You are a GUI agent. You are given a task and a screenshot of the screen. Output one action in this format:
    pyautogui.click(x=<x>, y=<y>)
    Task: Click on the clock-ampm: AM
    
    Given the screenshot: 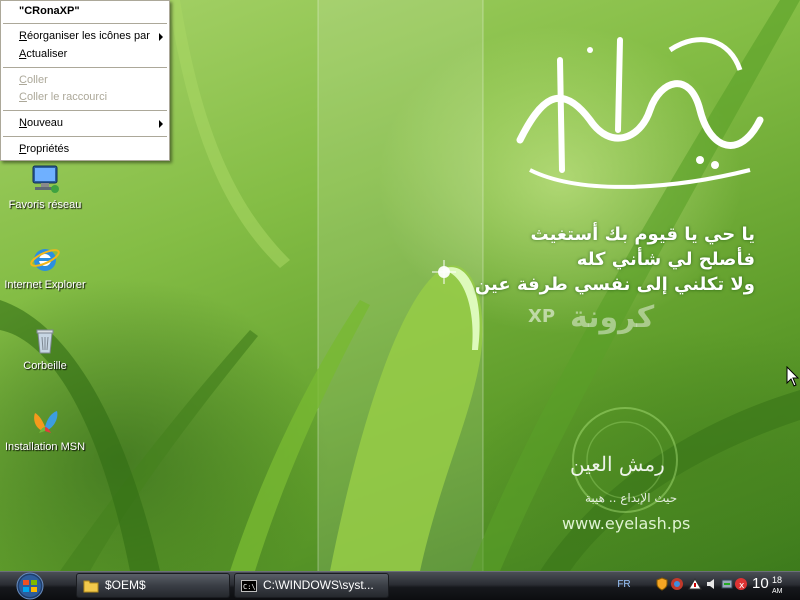 What is the action you would take?
    pyautogui.click(x=777, y=592)
    